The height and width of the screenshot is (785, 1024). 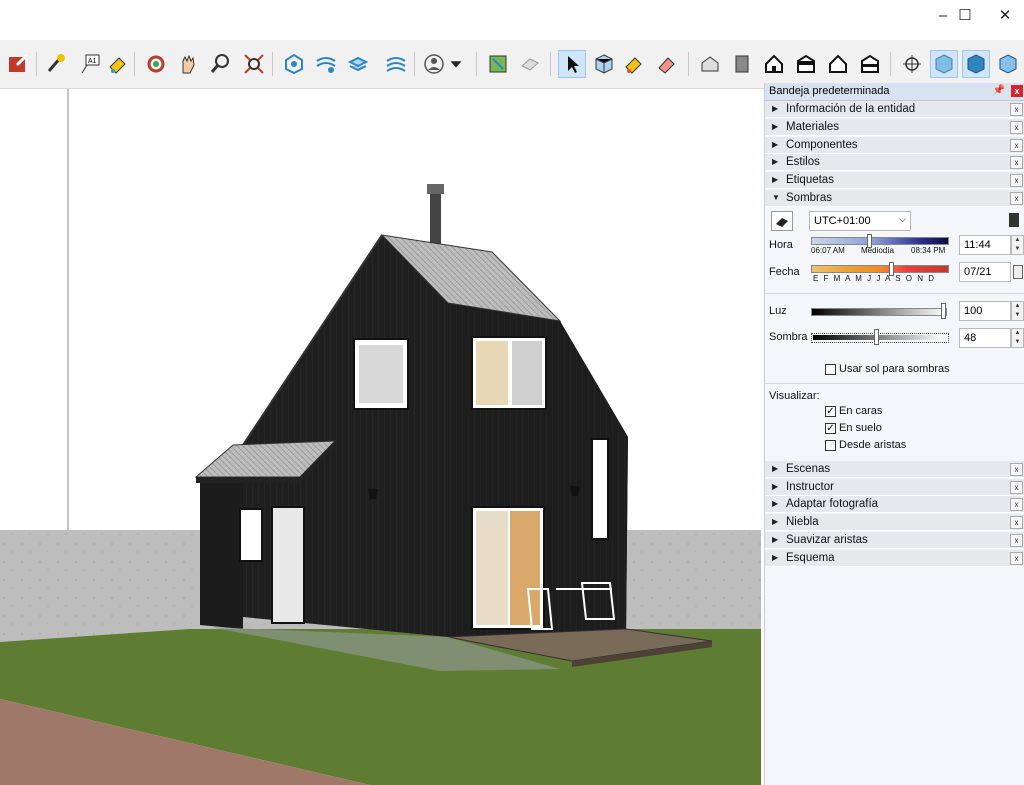 What do you see at coordinates (220, 64) in the screenshot?
I see `zoom-icon` at bounding box center [220, 64].